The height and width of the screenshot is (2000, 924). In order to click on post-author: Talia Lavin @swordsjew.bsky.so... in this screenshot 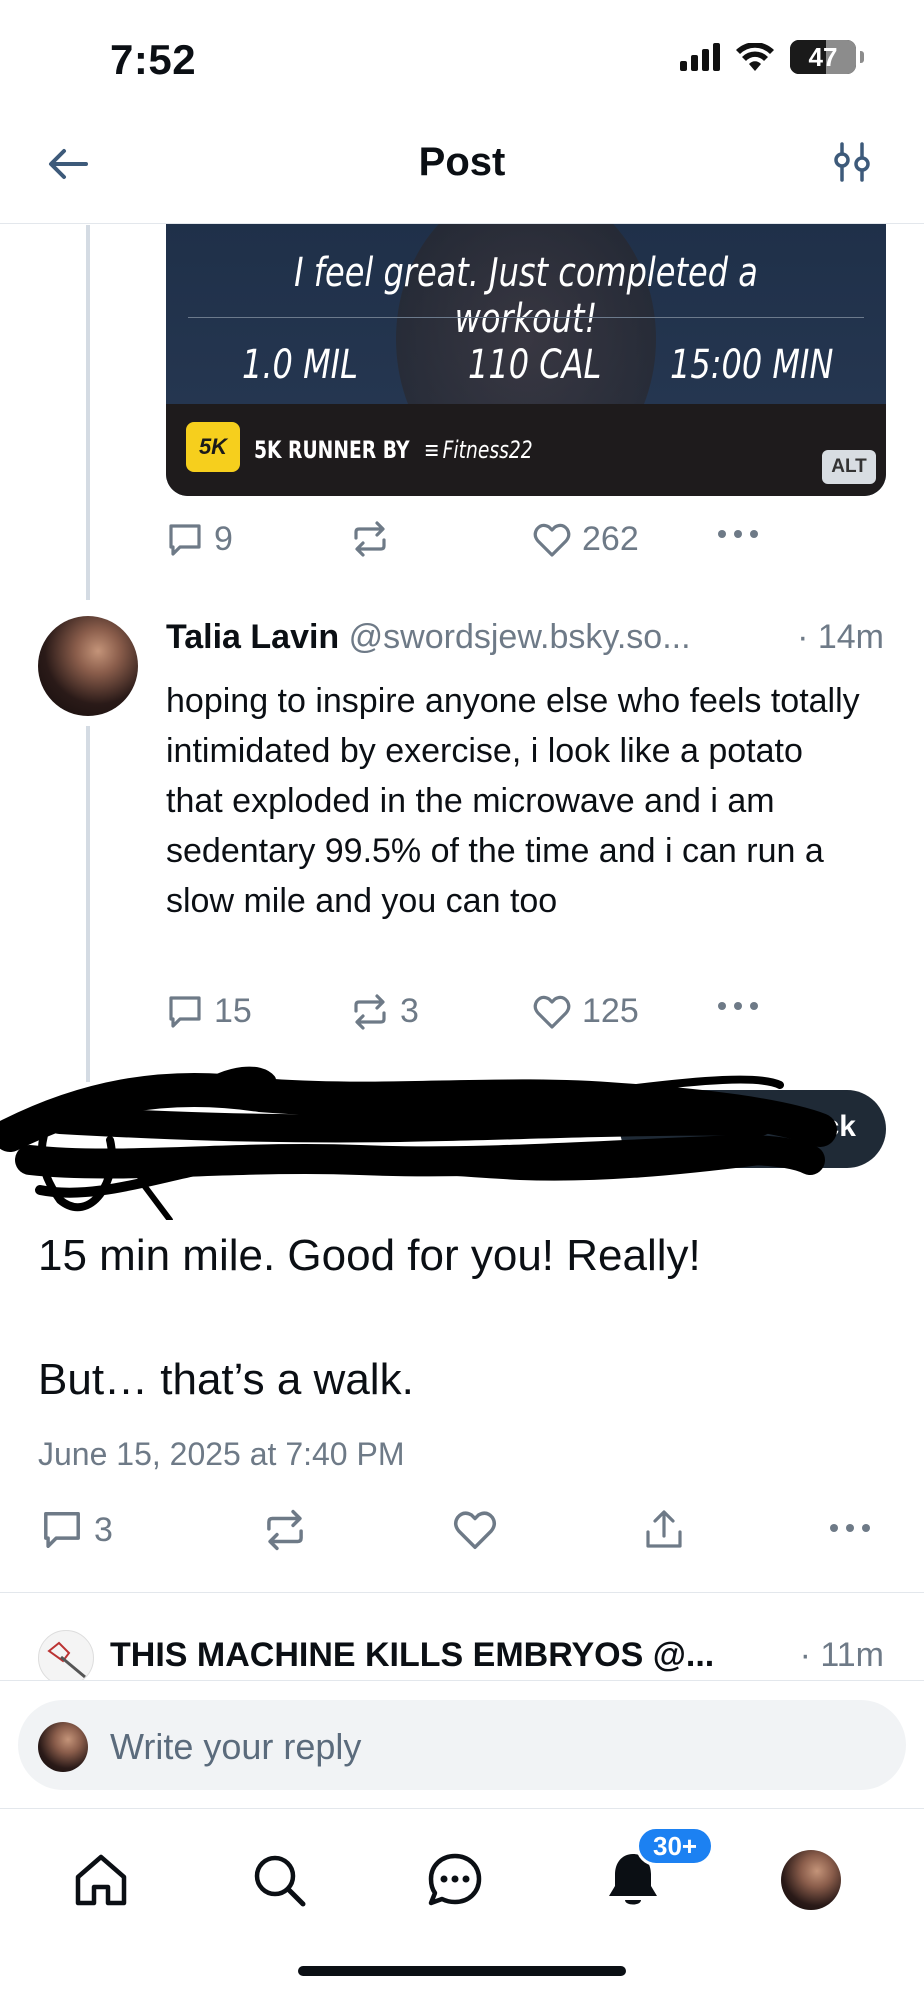, I will do `click(428, 637)`.